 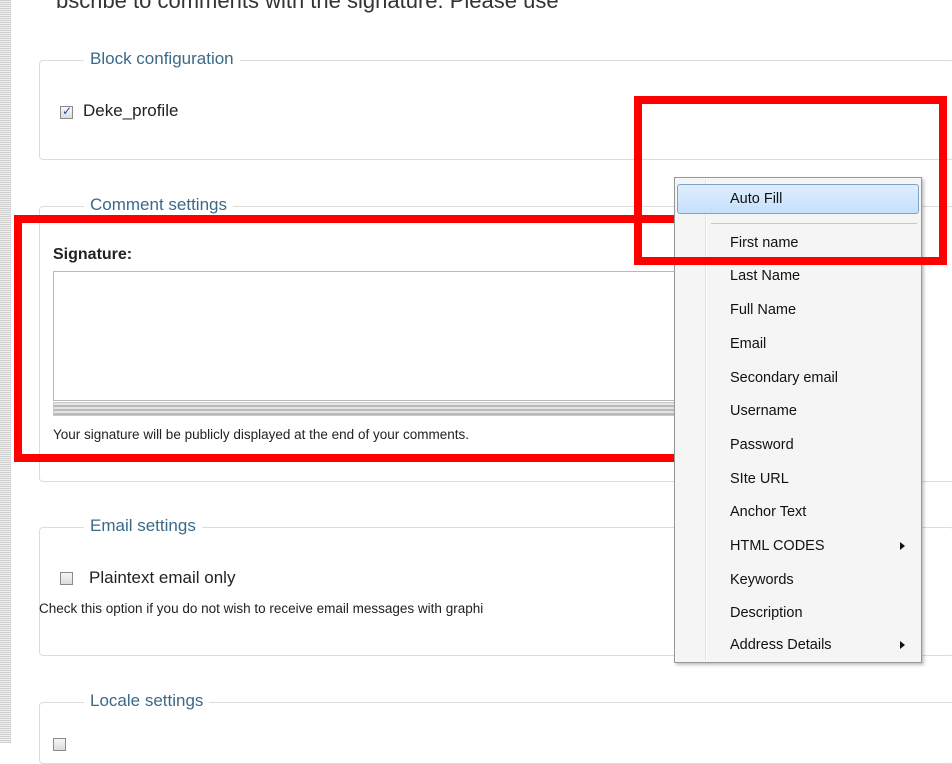 What do you see at coordinates (131, 110) in the screenshot?
I see `deke-profile-label: Deke_profile` at bounding box center [131, 110].